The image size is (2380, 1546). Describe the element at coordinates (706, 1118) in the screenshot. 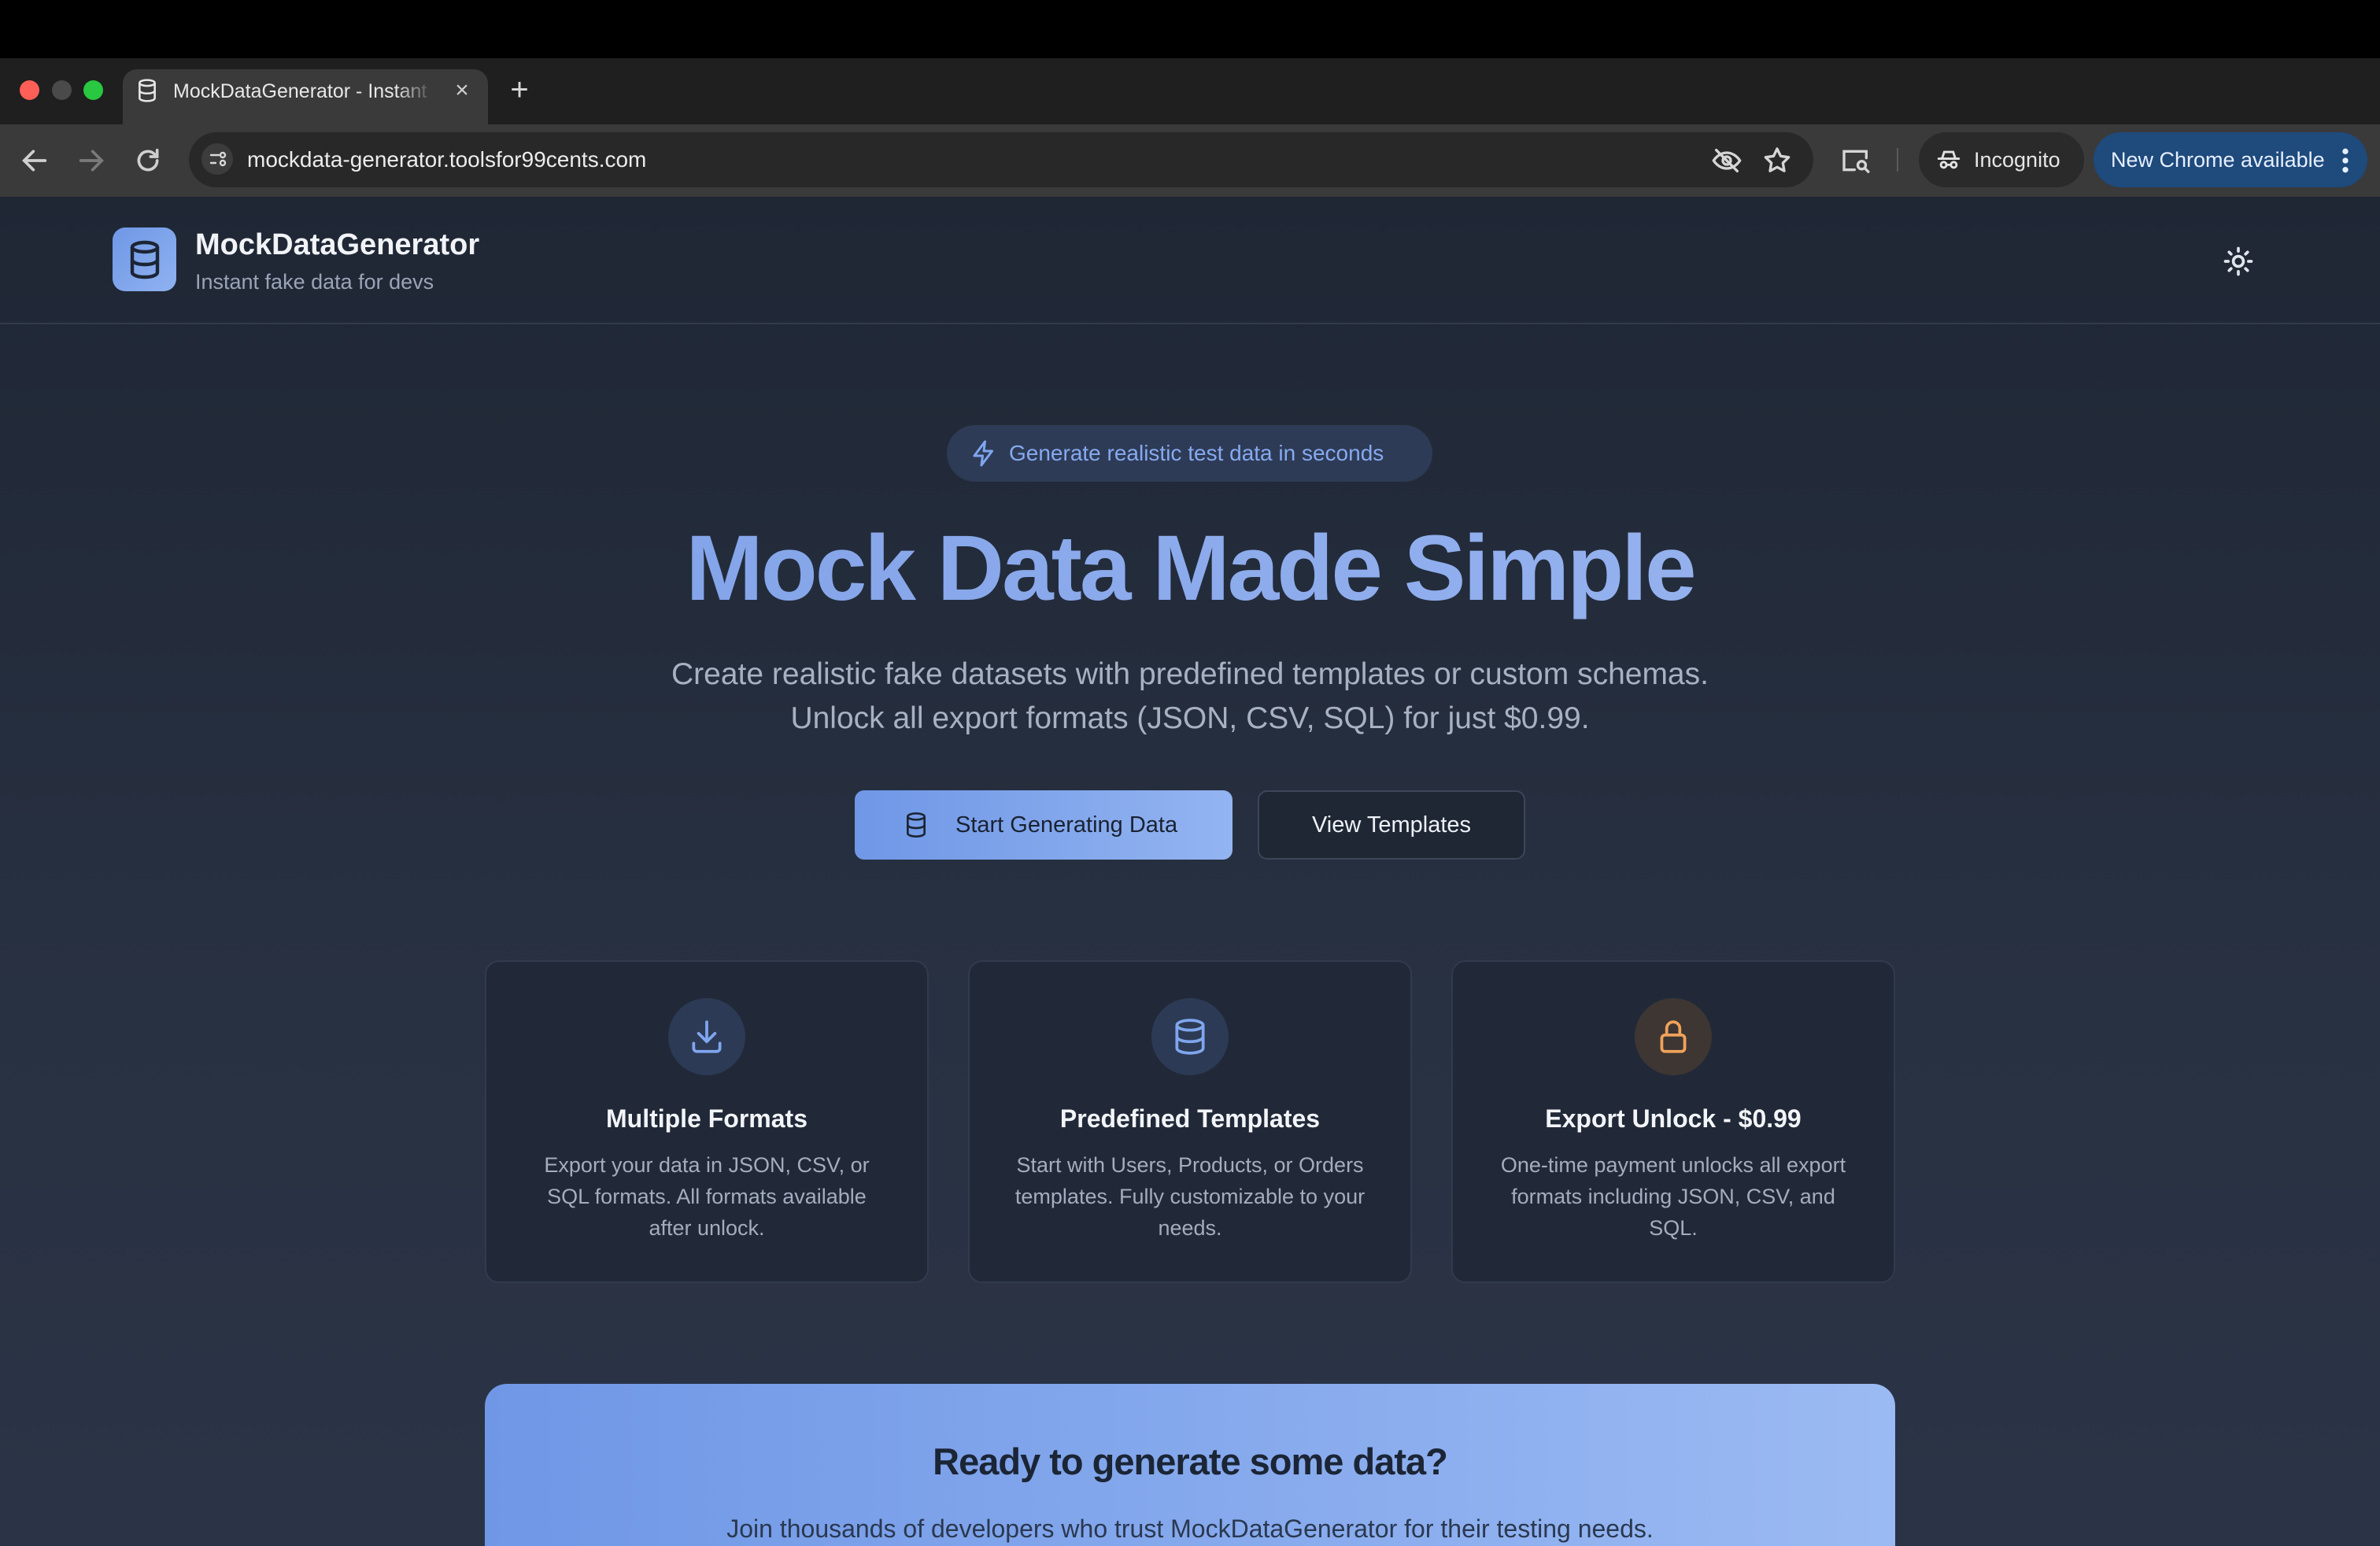

I see `feature-title: Multiple Formats` at that location.